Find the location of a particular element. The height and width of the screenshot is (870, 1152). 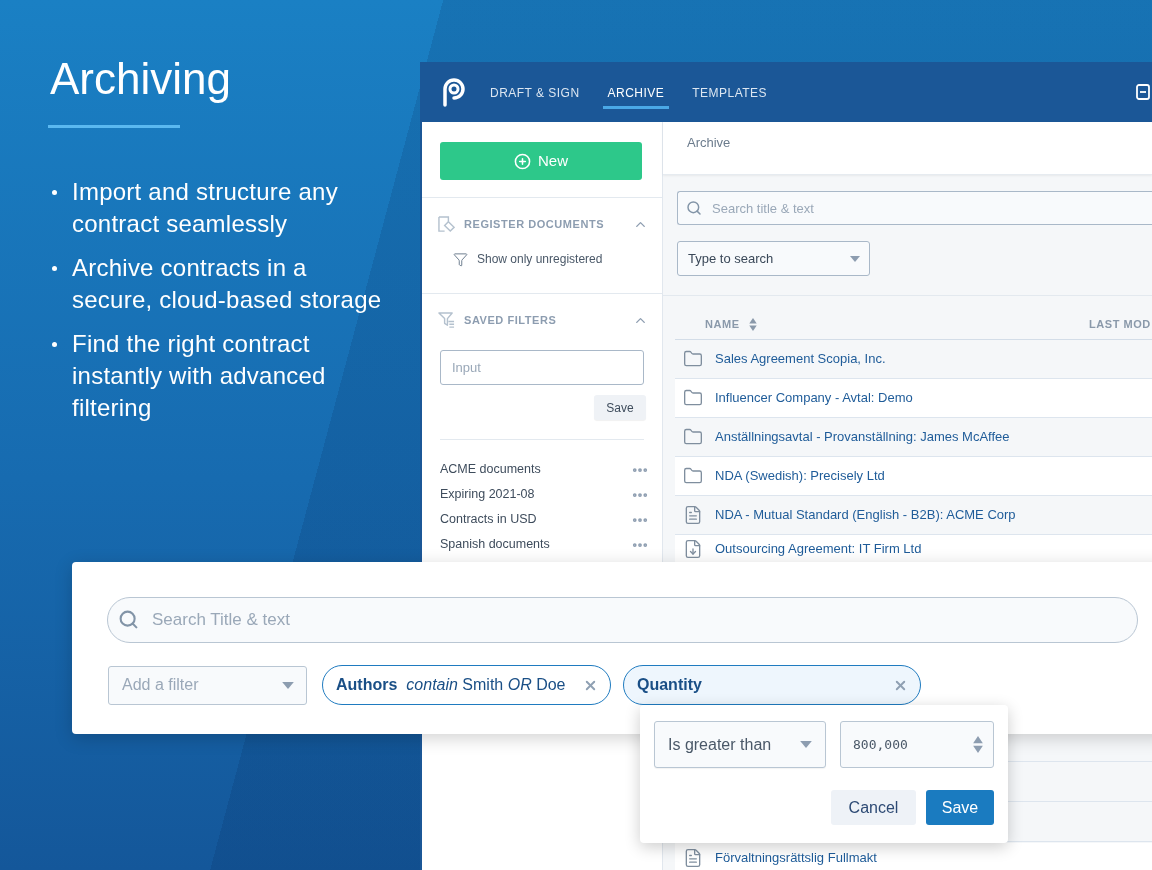

saved-filter-item: Expiring 2021-08 is located at coordinates (487, 494).